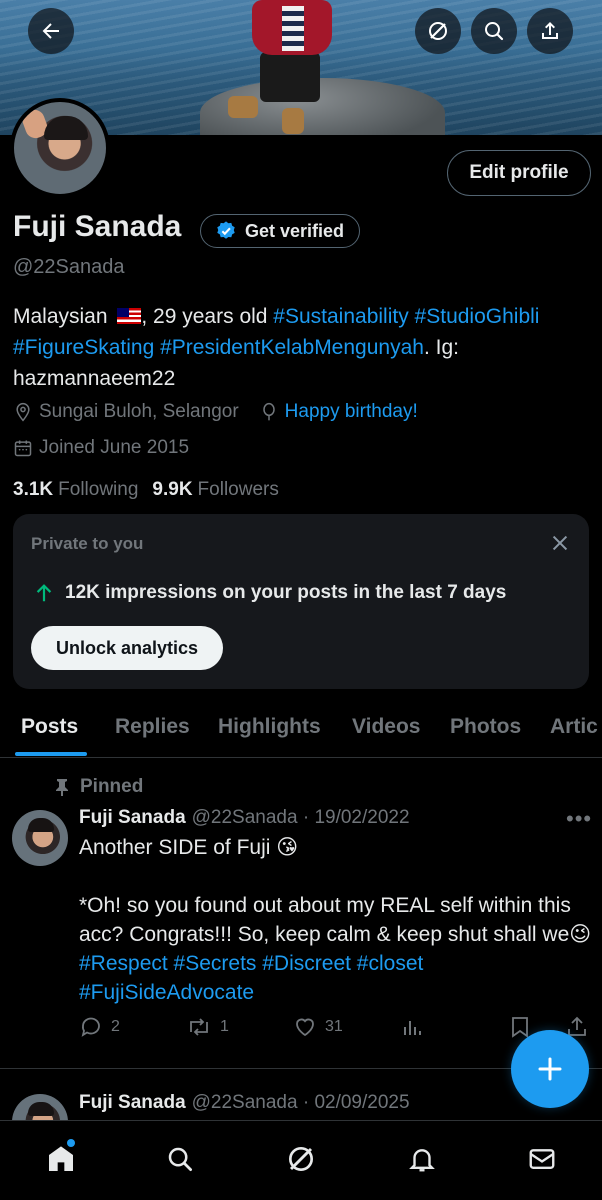 This screenshot has height=1200, width=602. I want to click on bio-hashtags-2: #FigureSkating #PresidentKelabMengunyah, so click(218, 347).